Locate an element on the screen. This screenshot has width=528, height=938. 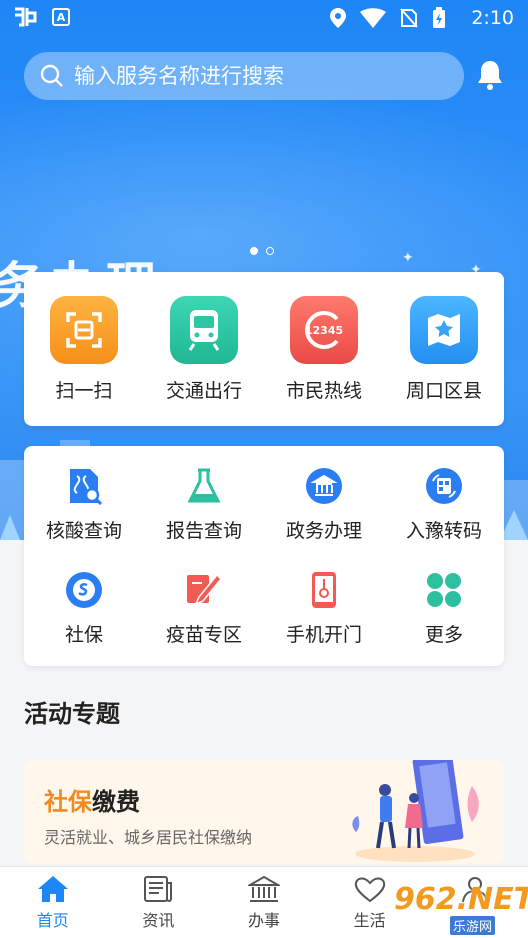
service-nucleic-test: 核酸查询 is located at coordinates (84, 498).